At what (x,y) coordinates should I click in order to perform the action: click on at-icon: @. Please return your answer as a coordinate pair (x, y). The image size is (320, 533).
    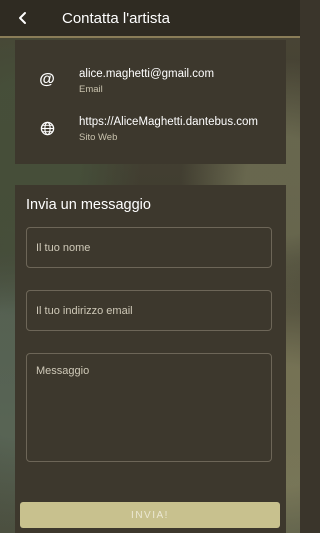
    Looking at the image, I should click on (47, 79).